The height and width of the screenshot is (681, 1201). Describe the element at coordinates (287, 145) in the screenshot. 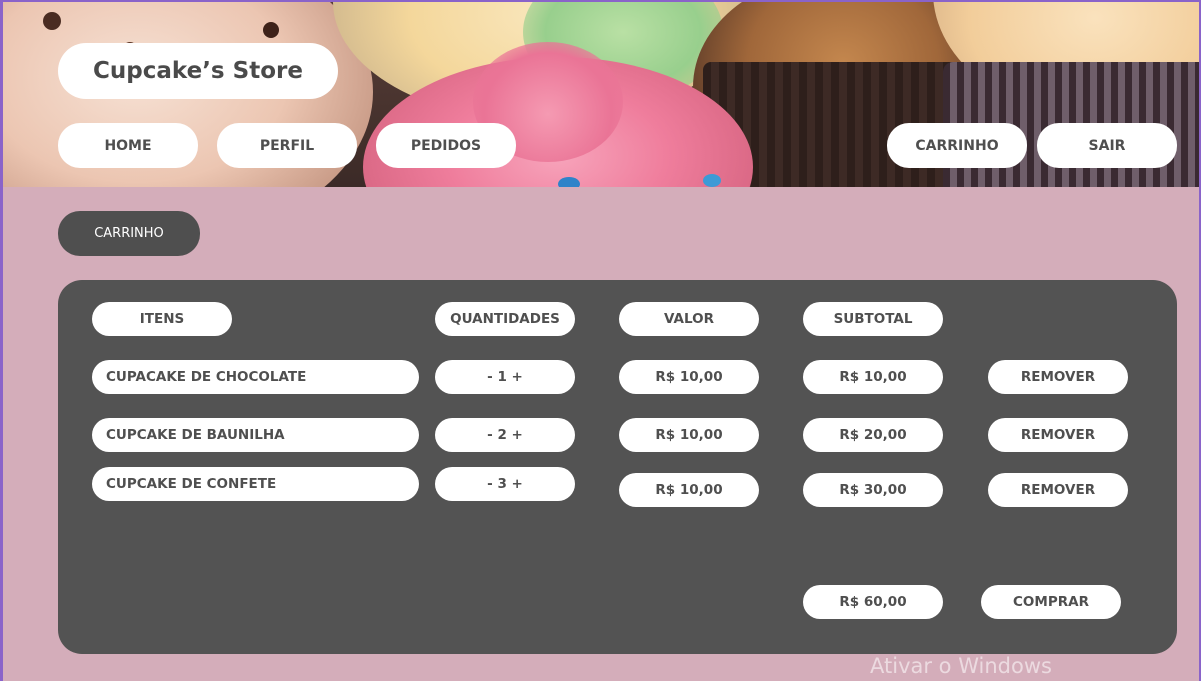

I see `nav-profile-button: PERFIL` at that location.